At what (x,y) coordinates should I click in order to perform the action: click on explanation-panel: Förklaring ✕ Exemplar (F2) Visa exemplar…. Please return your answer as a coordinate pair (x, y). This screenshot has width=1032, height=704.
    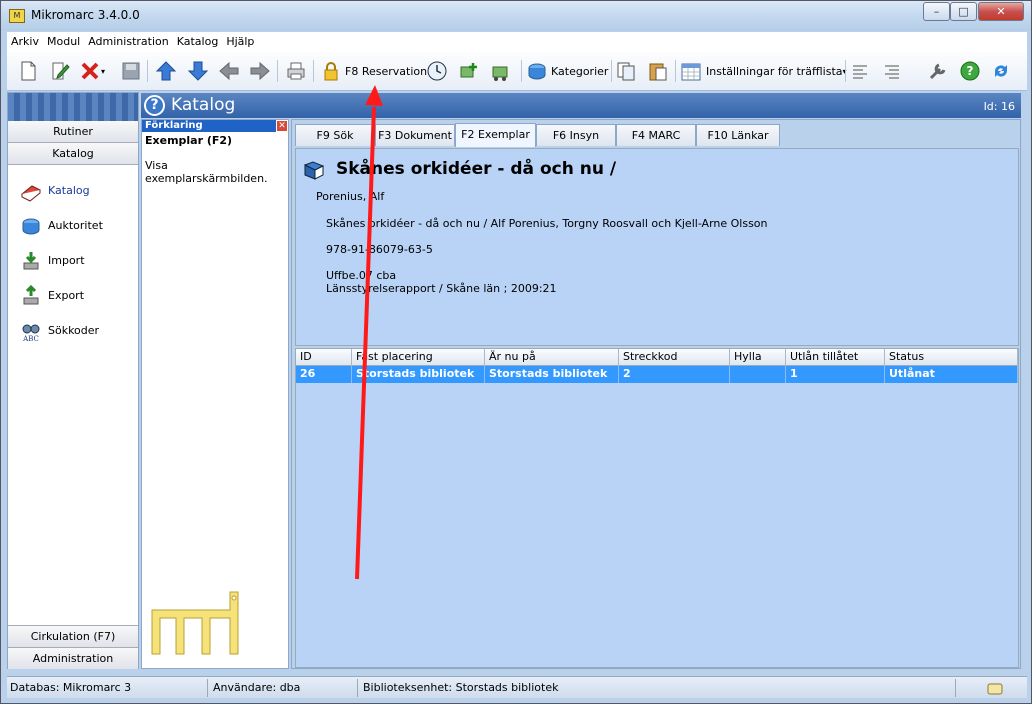
    Looking at the image, I should click on (215, 394).